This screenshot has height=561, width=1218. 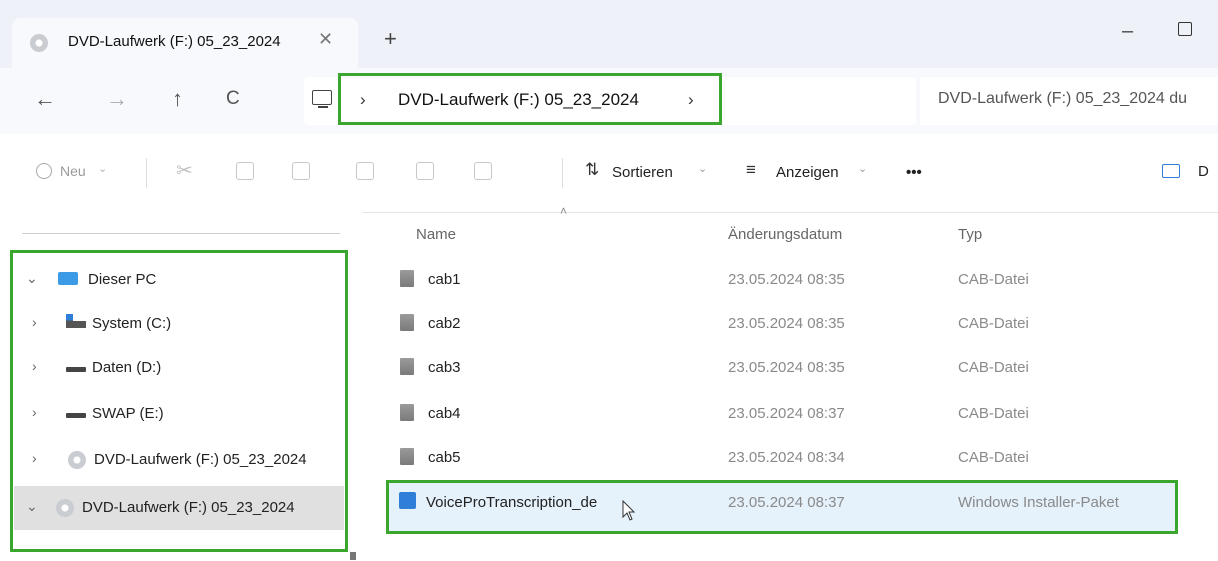 I want to click on file-row: cab3 23.05.2024 08:35 CAB-Datei, so click(x=786, y=368).